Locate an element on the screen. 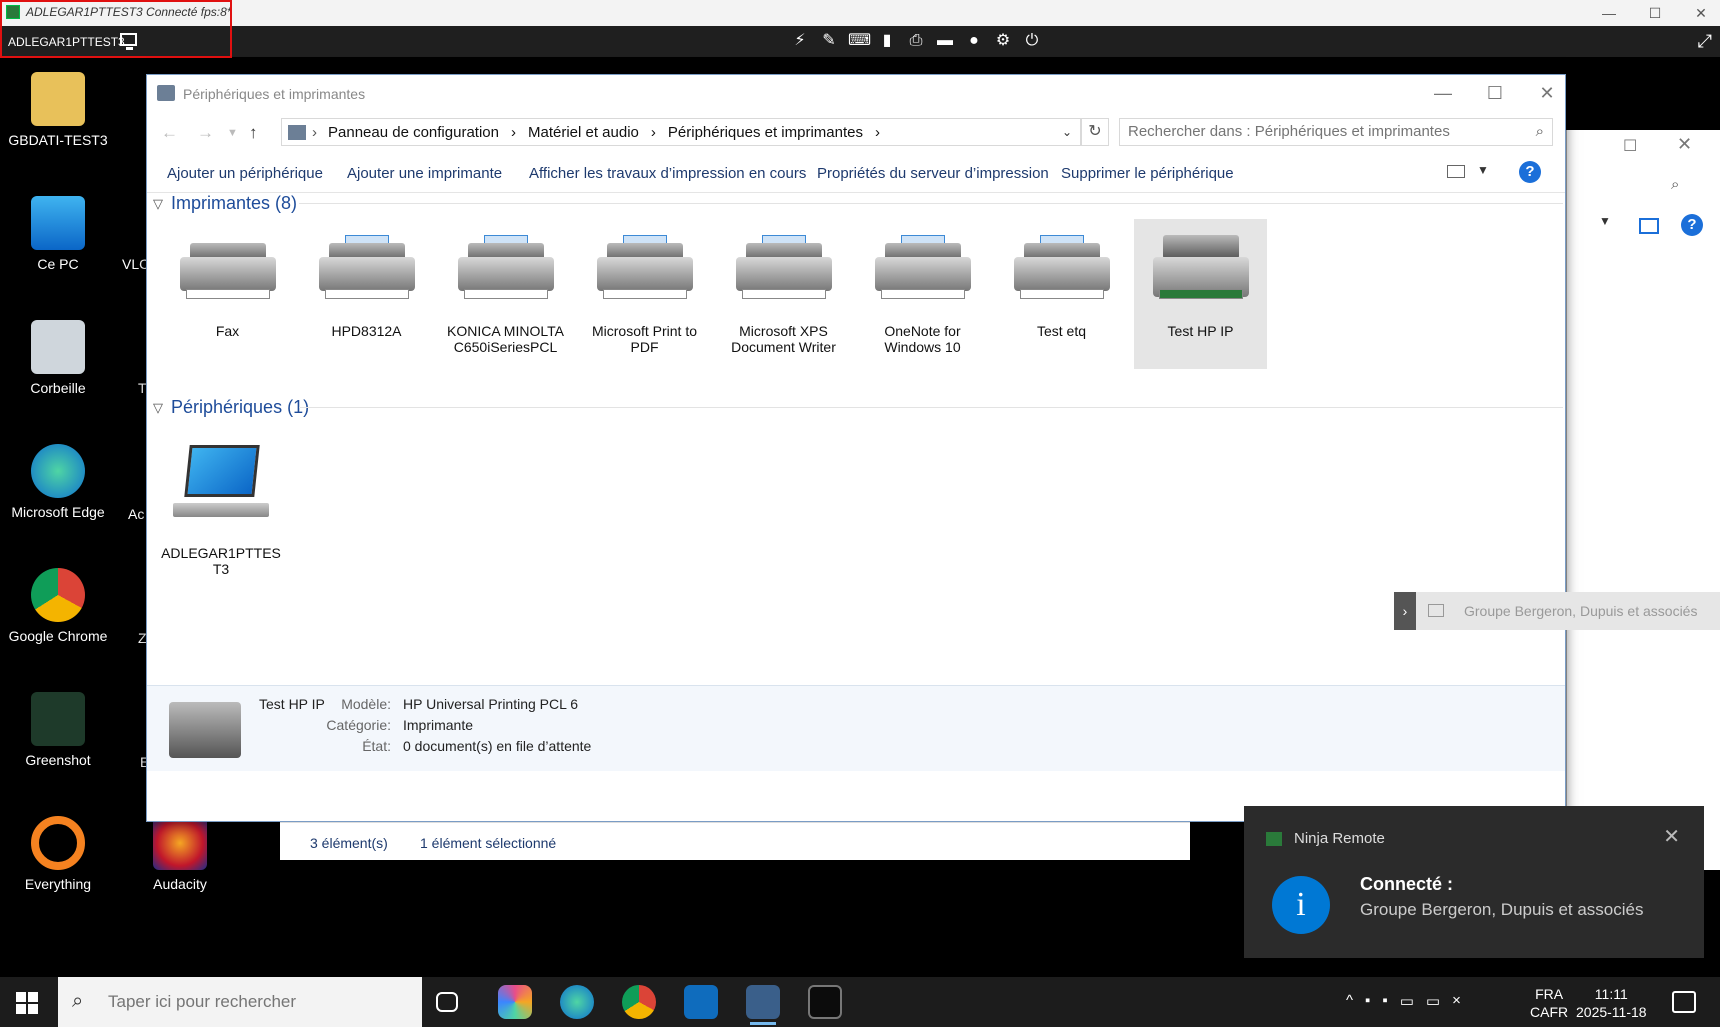 The image size is (1720, 1027). outlook-icon is located at coordinates (701, 1002).